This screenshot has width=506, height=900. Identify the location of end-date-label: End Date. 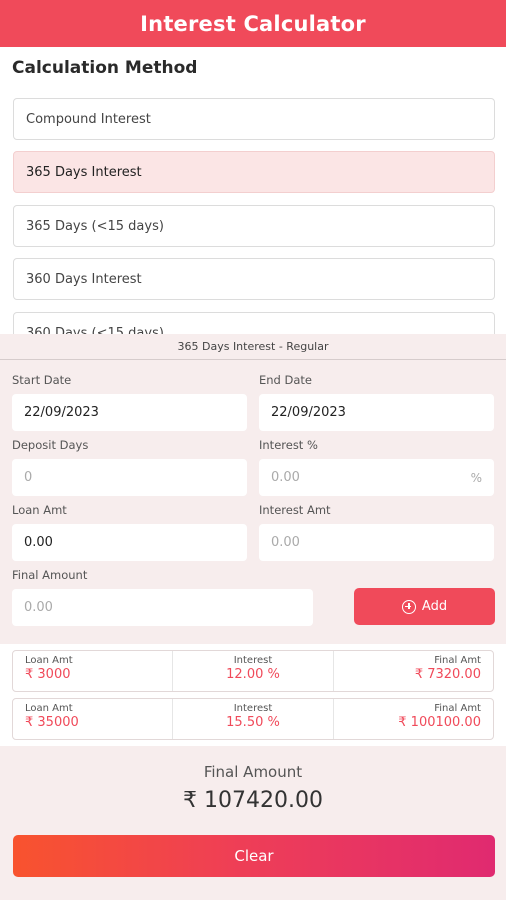
(285, 380).